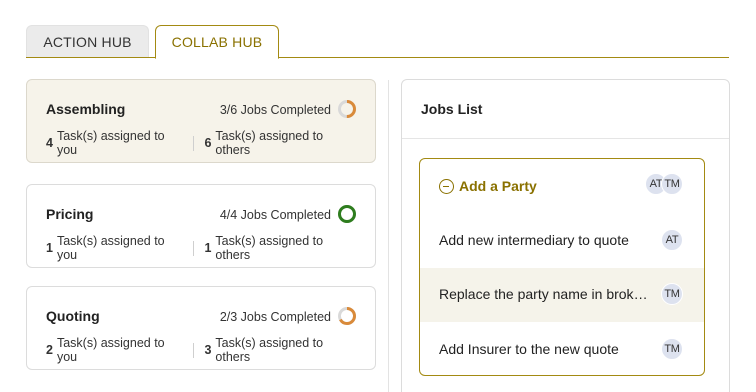  Describe the element at coordinates (275, 110) in the screenshot. I see `stage-progress-text: 3/6 Jobs Completed` at that location.